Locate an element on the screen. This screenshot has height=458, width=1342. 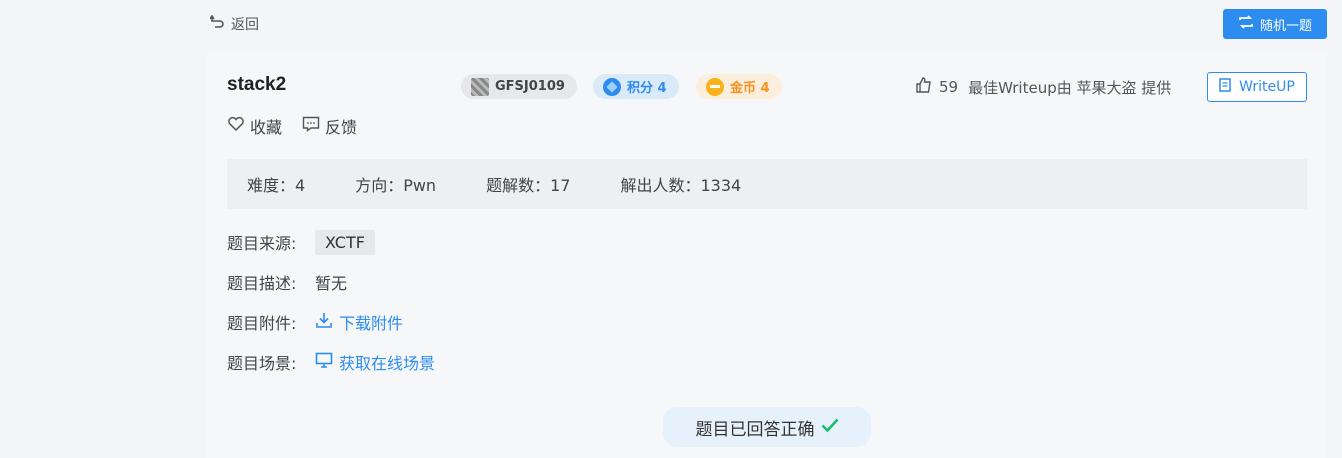
download-attachment-label: 下载附件 is located at coordinates (371, 323).